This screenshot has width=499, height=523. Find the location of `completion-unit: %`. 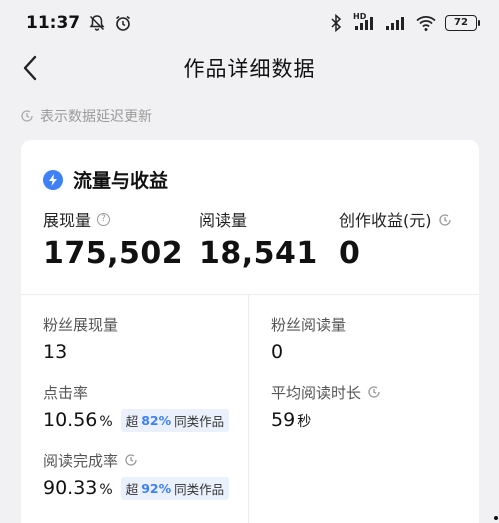

completion-unit: % is located at coordinates (106, 490).